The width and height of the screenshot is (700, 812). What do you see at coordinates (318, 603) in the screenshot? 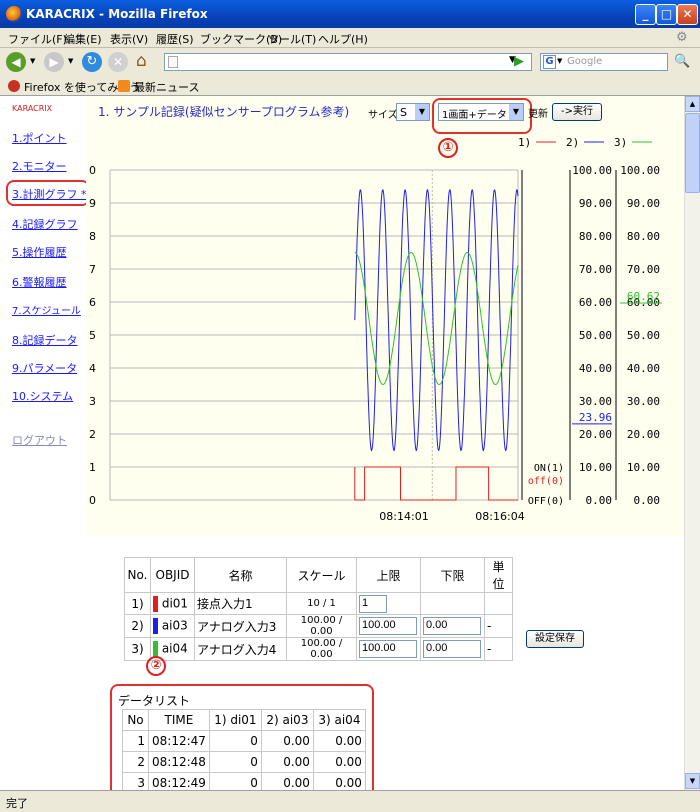
I see `table-row: 1) di01 接点入力1 10 / 1 1` at bounding box center [318, 603].